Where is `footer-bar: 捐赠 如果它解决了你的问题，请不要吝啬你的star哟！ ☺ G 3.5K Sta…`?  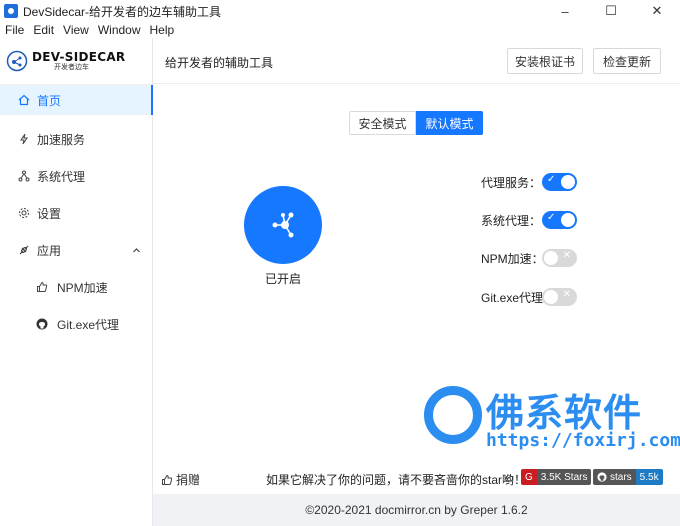
footer-bar: 捐赠 如果它解决了你的问题，请不要吝啬你的star哟！ ☺ G 3.5K Sta… is located at coordinates (416, 478).